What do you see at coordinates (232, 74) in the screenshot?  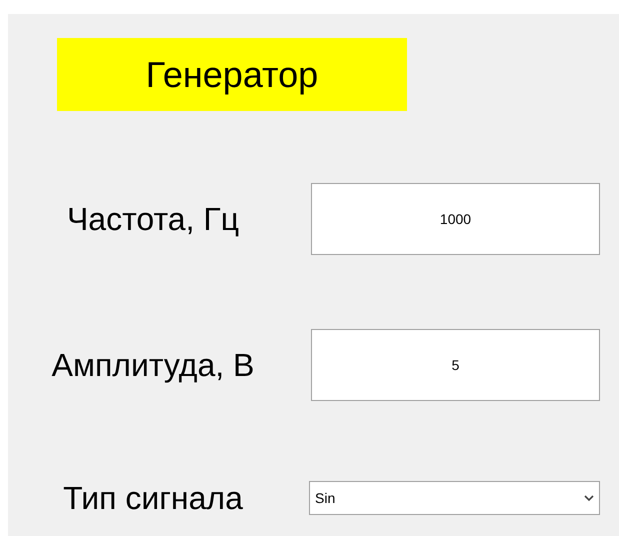 I see `title-banner: Генератор` at bounding box center [232, 74].